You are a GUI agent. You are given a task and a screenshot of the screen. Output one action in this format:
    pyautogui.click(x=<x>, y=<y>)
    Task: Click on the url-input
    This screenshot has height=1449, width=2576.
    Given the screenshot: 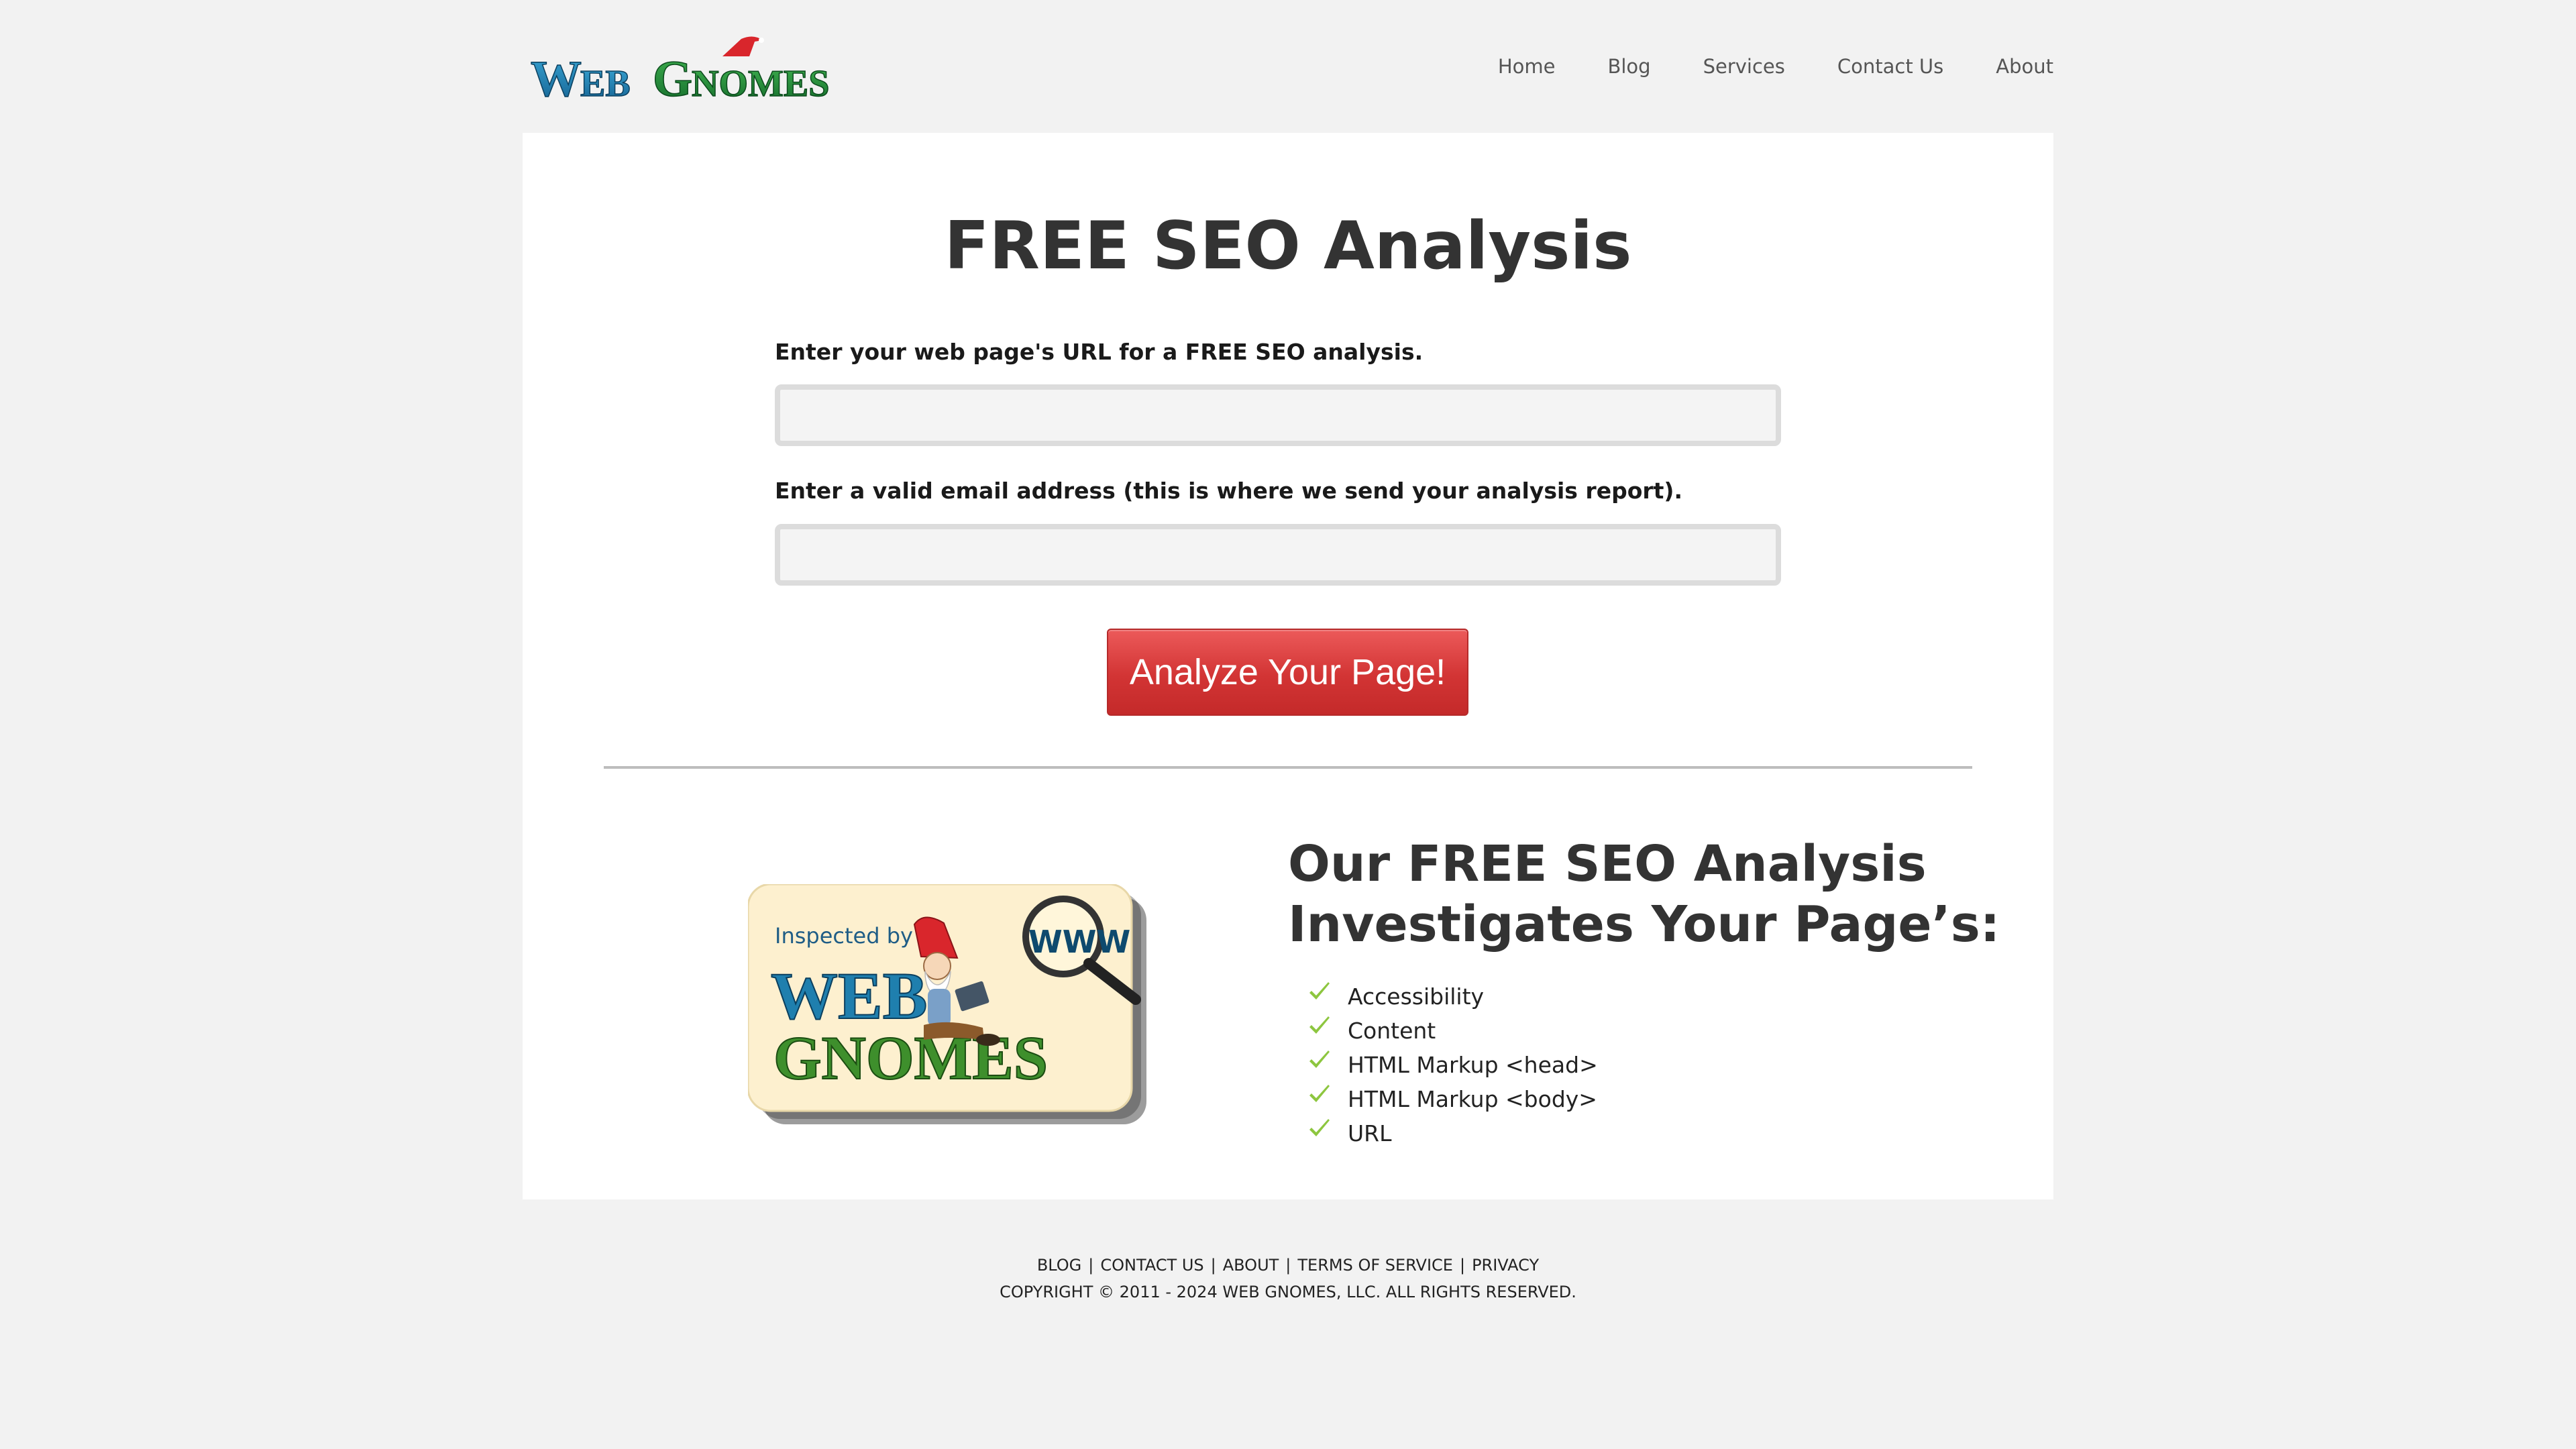 What is the action you would take?
    pyautogui.click(x=1278, y=415)
    